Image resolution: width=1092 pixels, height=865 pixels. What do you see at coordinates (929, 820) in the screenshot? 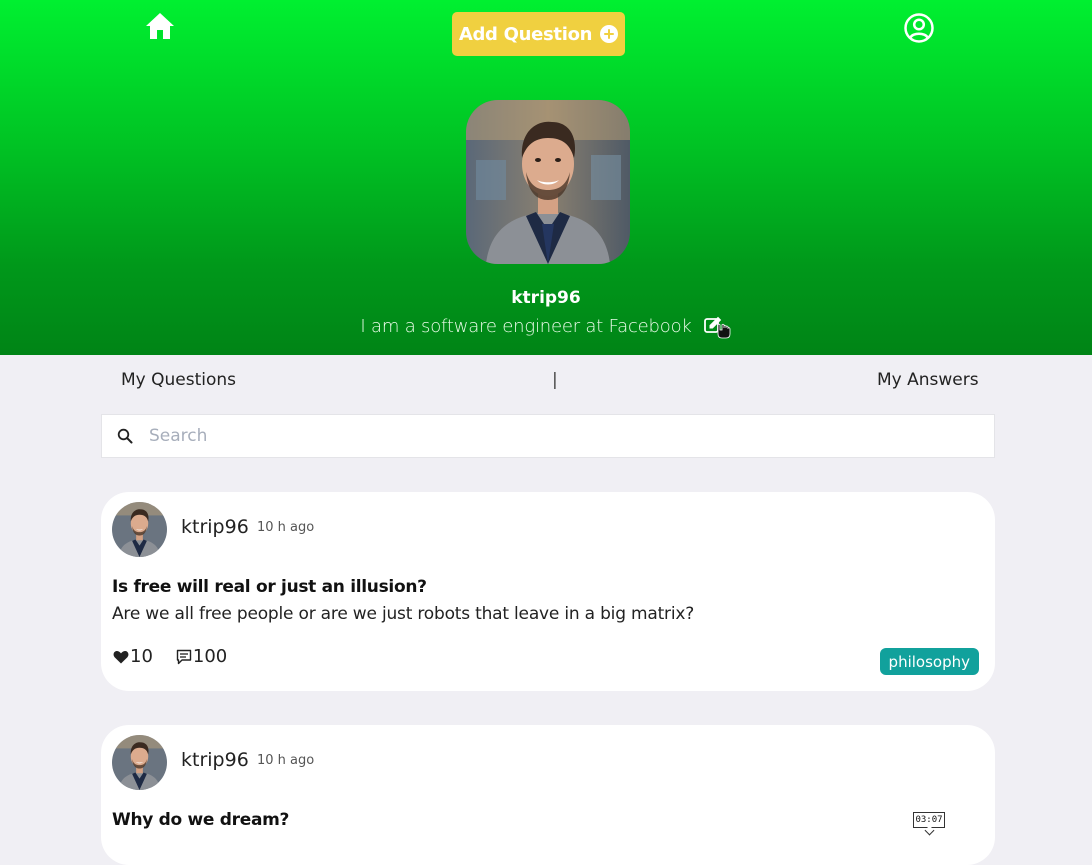
I see `time-tooltip: 03:07` at bounding box center [929, 820].